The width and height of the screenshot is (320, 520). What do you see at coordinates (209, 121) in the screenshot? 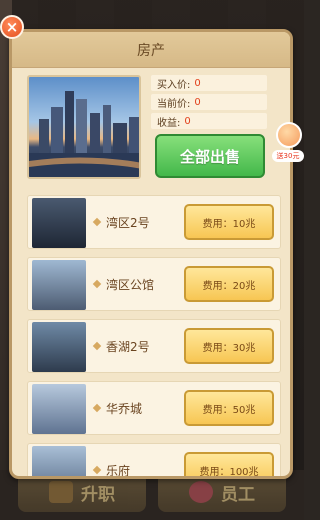
I see `profit-row: 收益: 0` at bounding box center [209, 121].